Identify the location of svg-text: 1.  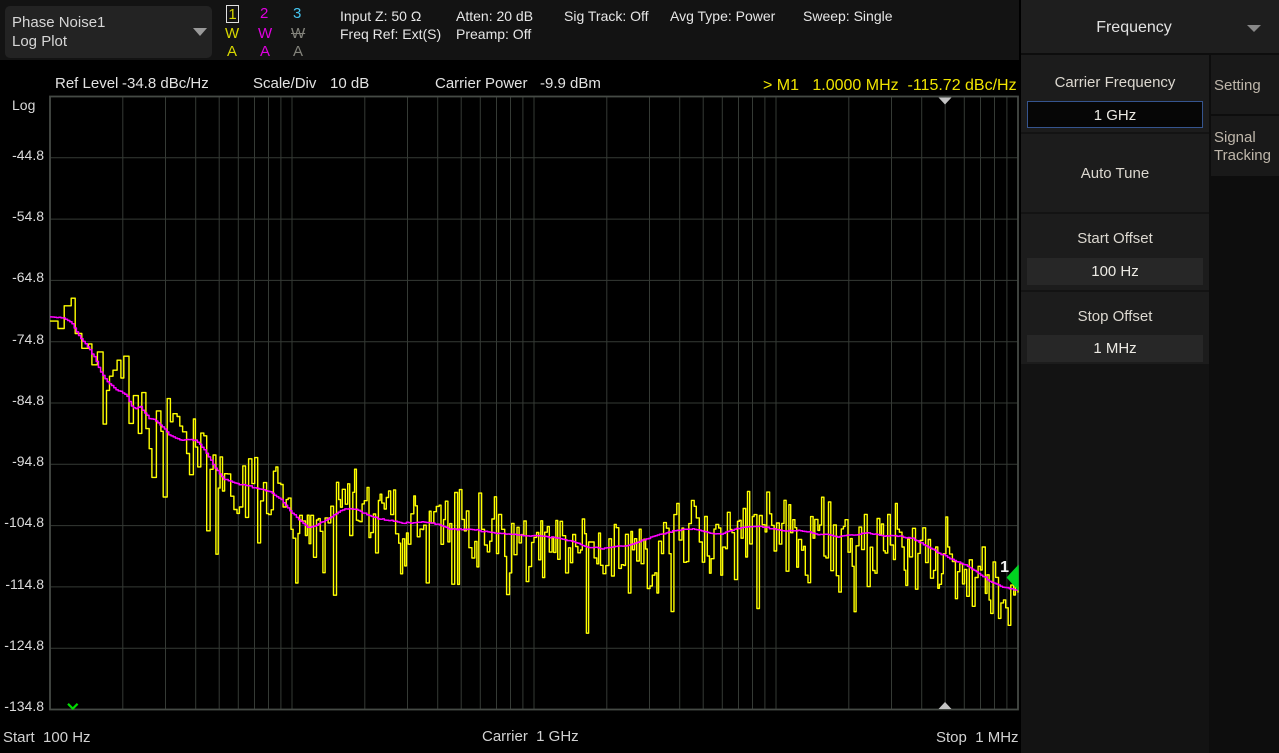
(1004, 567).